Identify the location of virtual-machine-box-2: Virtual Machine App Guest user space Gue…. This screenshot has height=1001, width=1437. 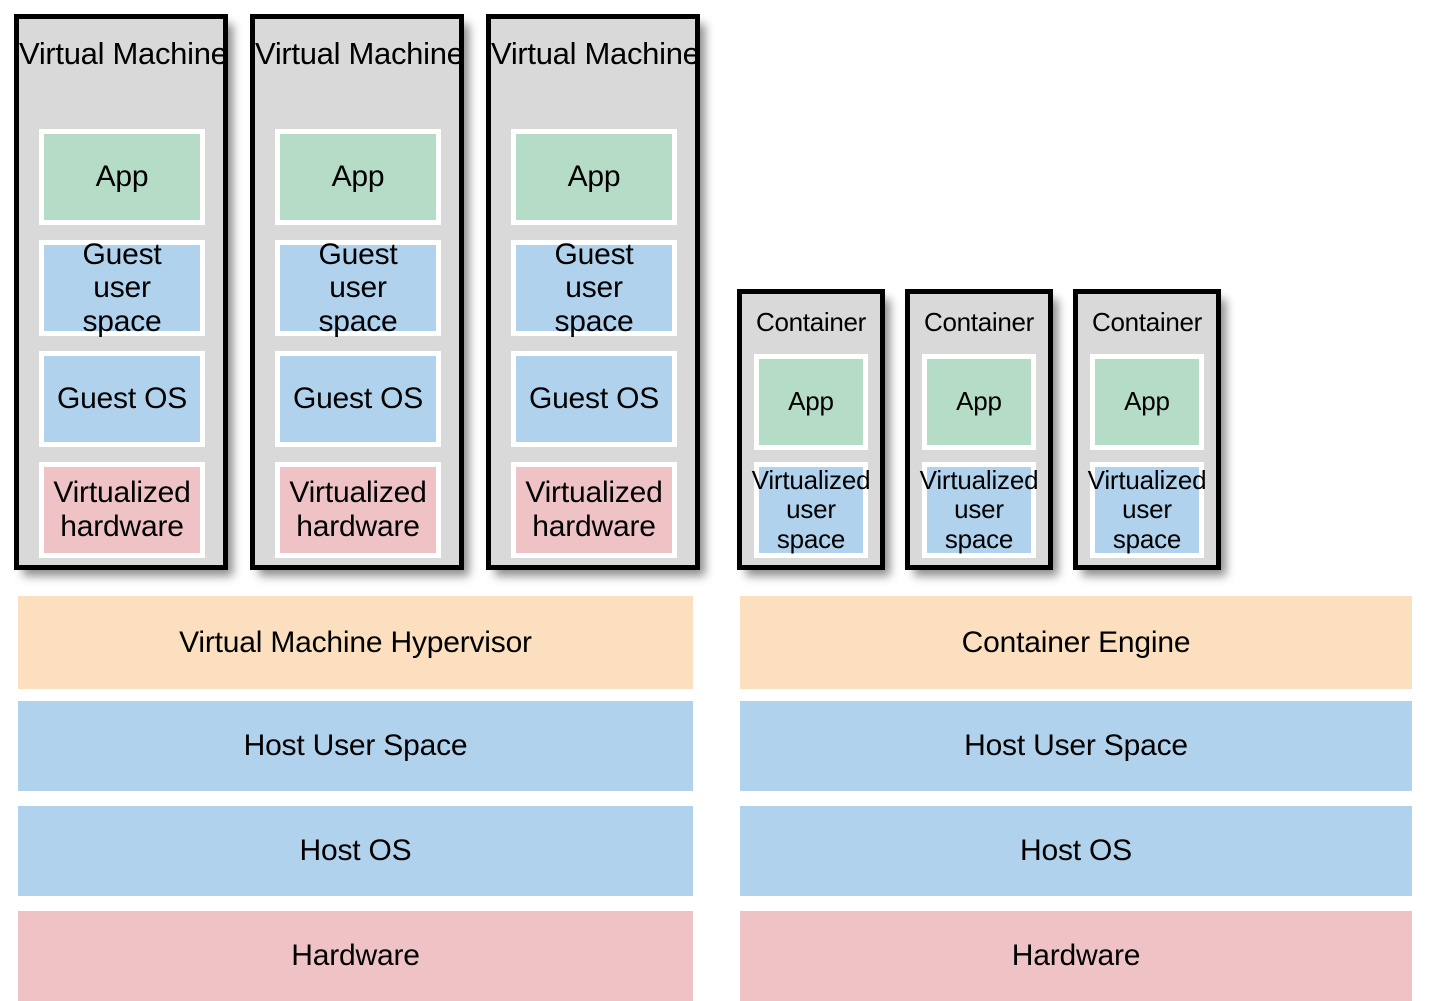
(357, 292).